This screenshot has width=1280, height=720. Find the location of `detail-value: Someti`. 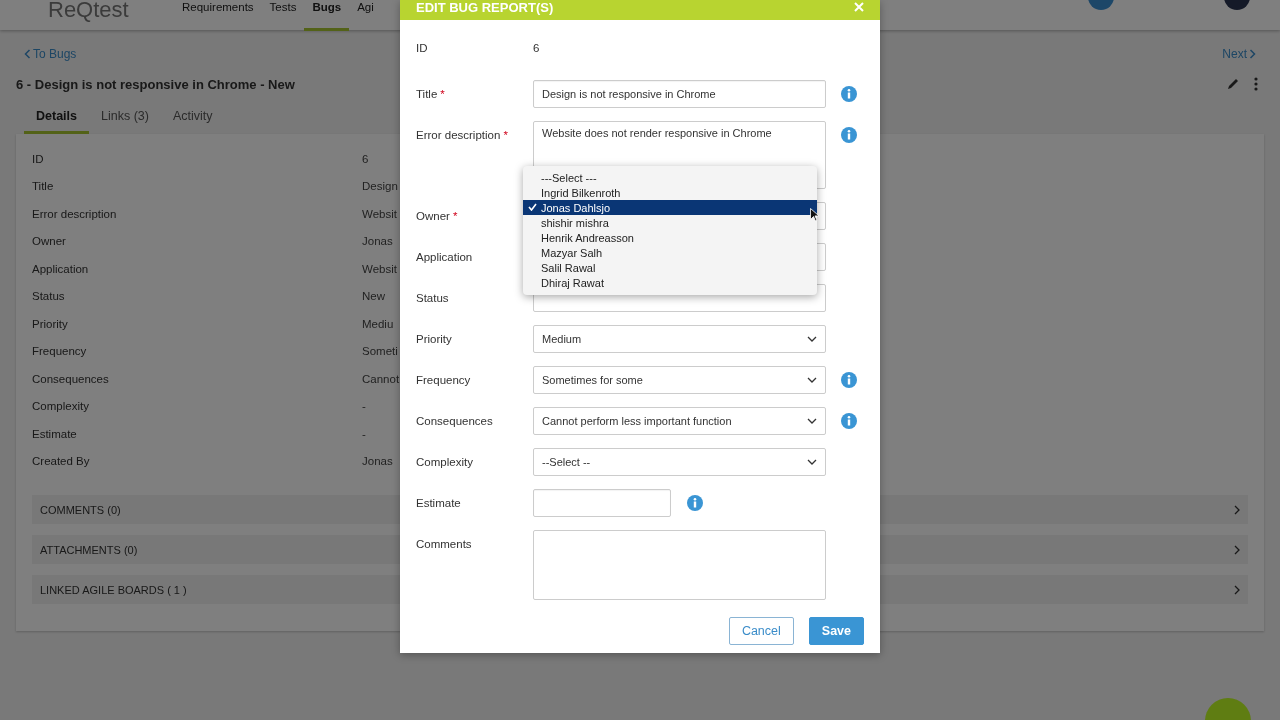

detail-value: Someti is located at coordinates (380, 351).